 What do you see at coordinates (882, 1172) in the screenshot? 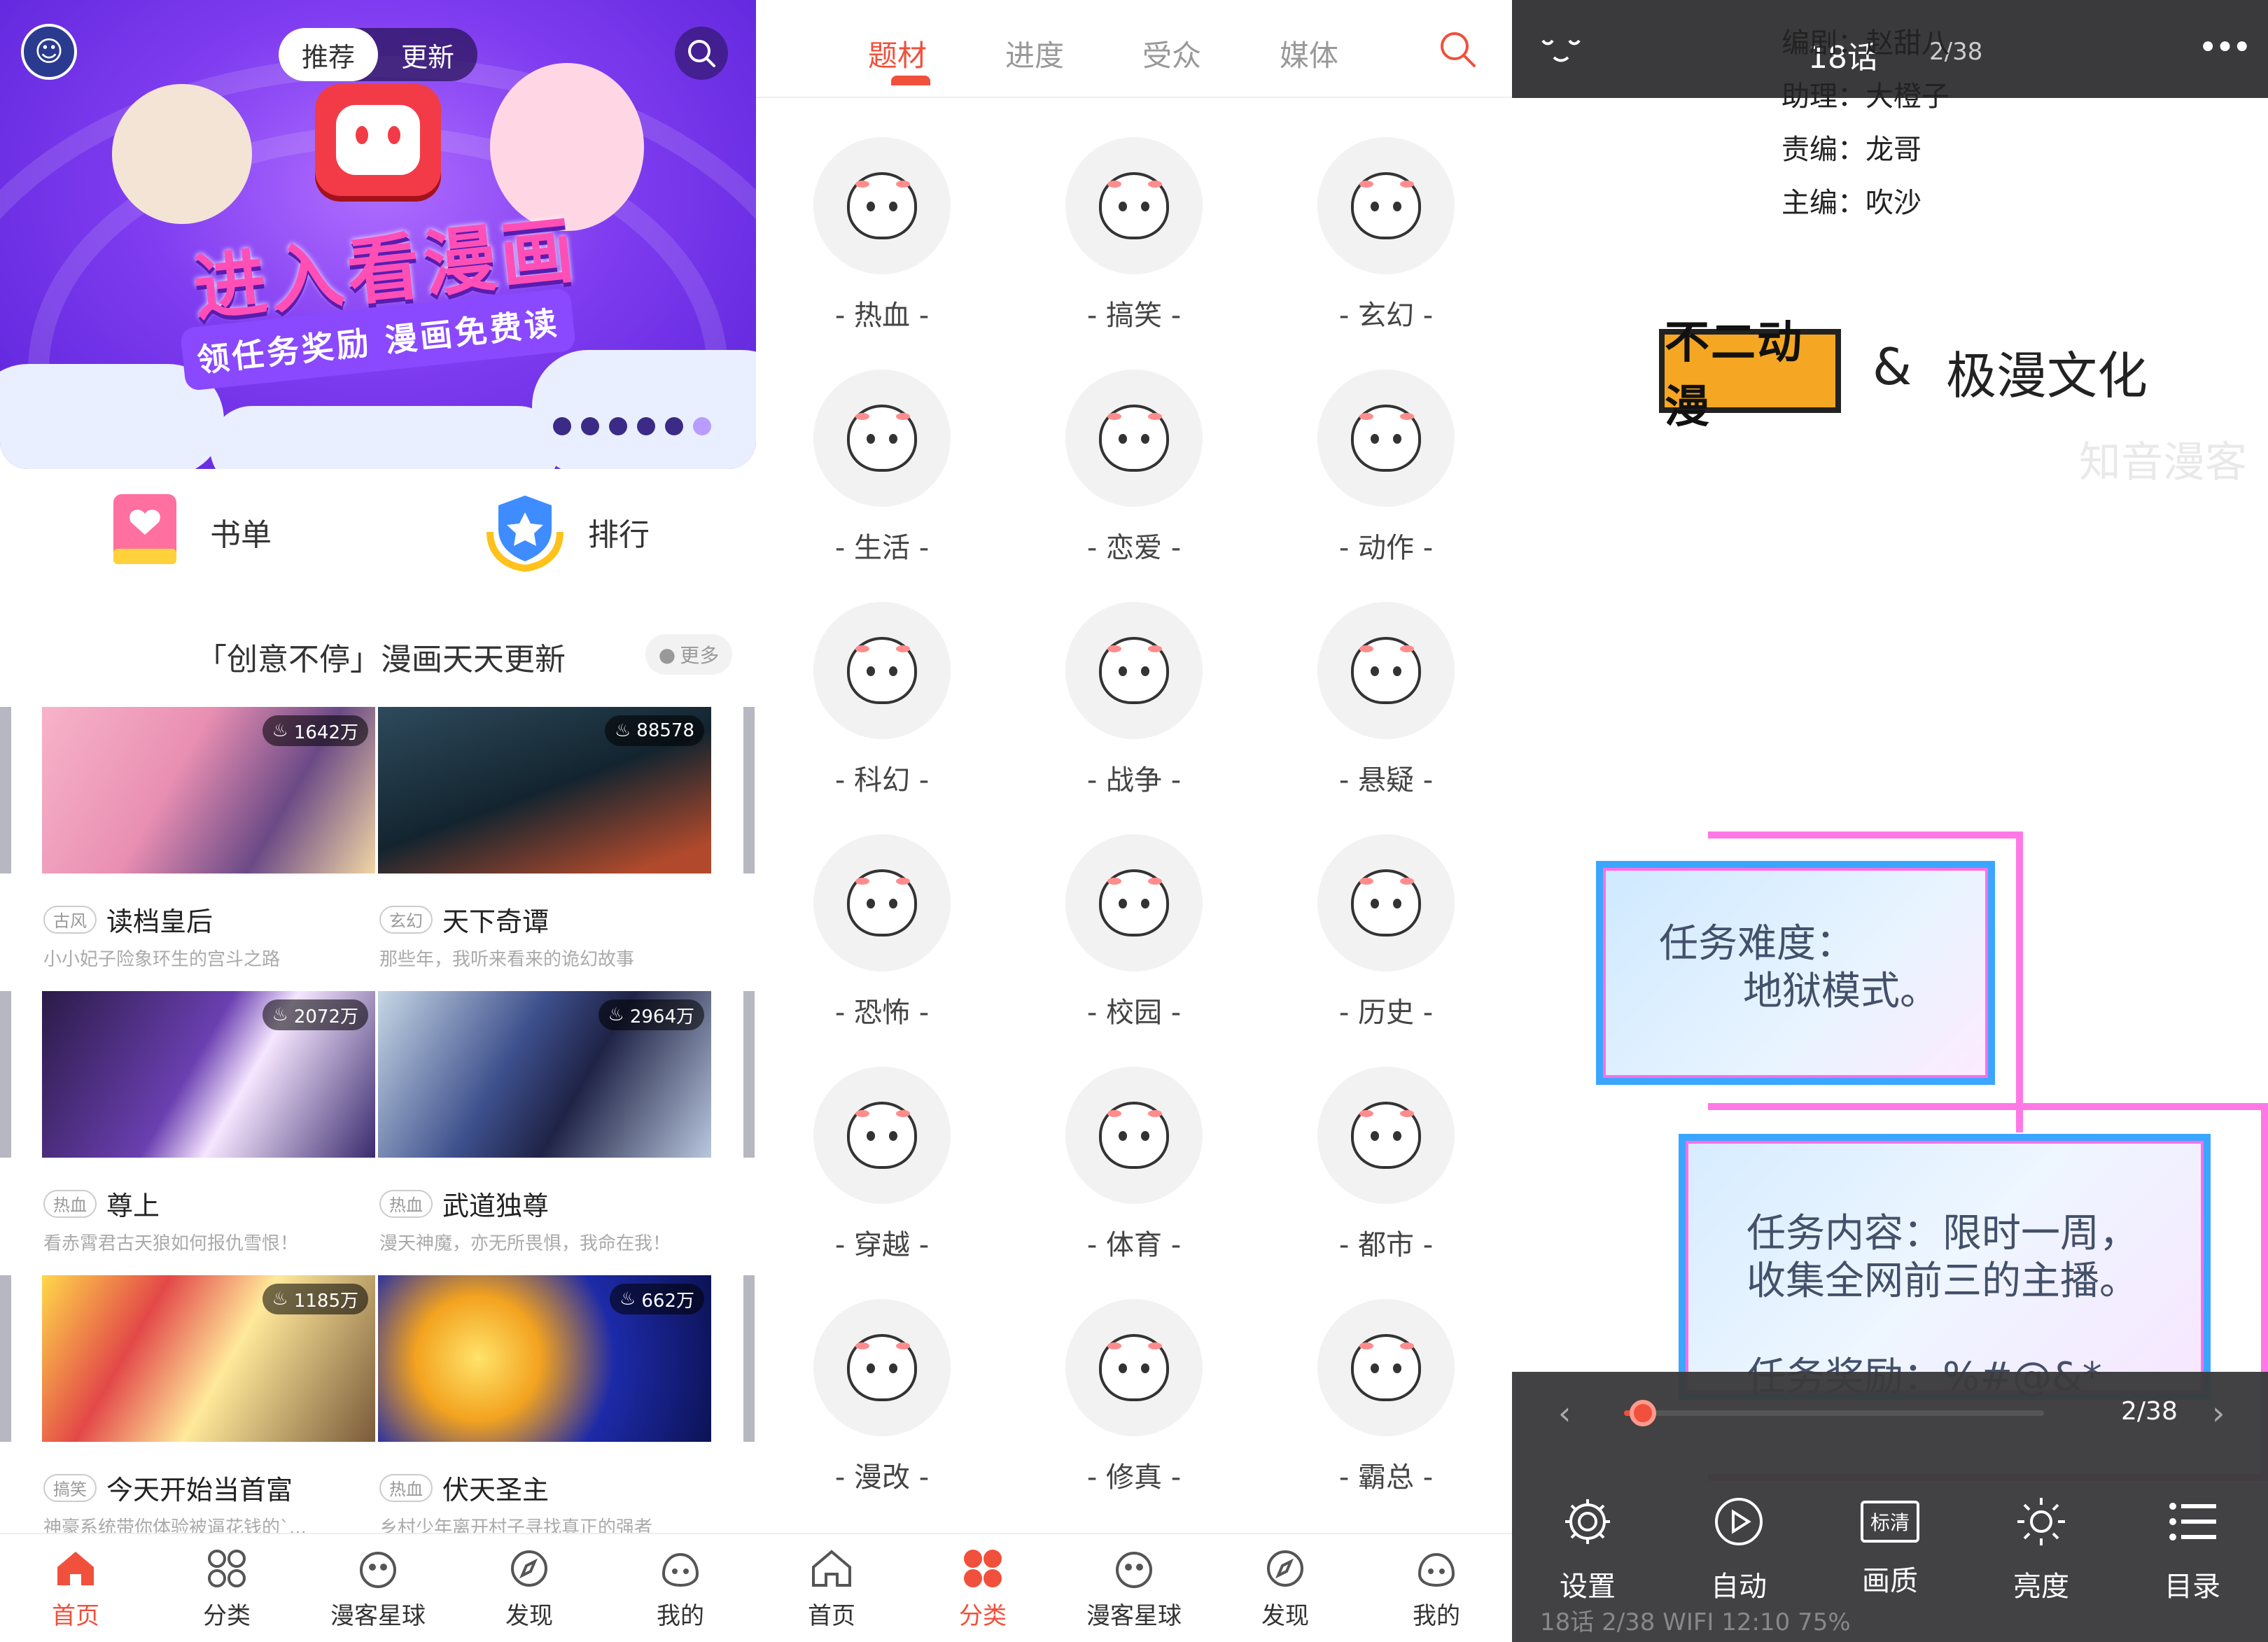
I see `category-item: - 穿越 -` at bounding box center [882, 1172].